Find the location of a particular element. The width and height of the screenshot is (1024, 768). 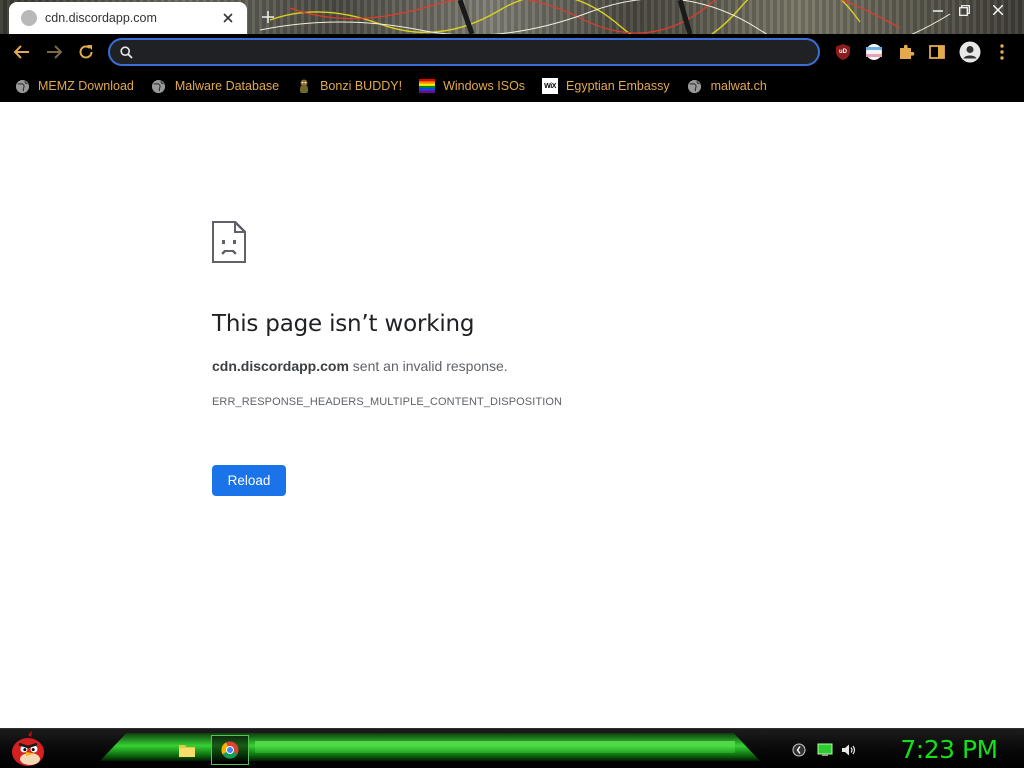

menu-kebab-icon is located at coordinates (1002, 52).